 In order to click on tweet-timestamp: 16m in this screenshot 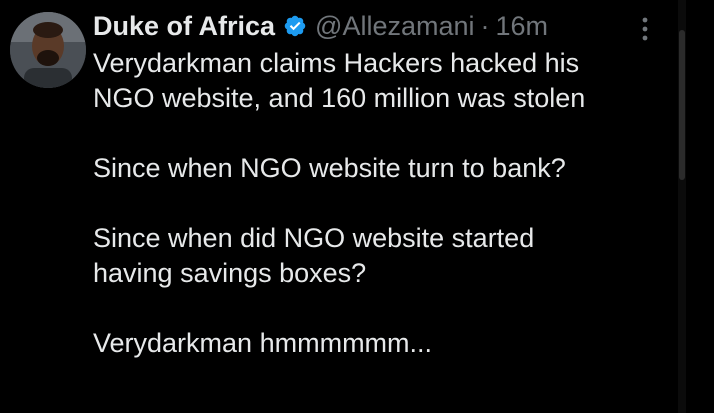, I will do `click(522, 26)`.